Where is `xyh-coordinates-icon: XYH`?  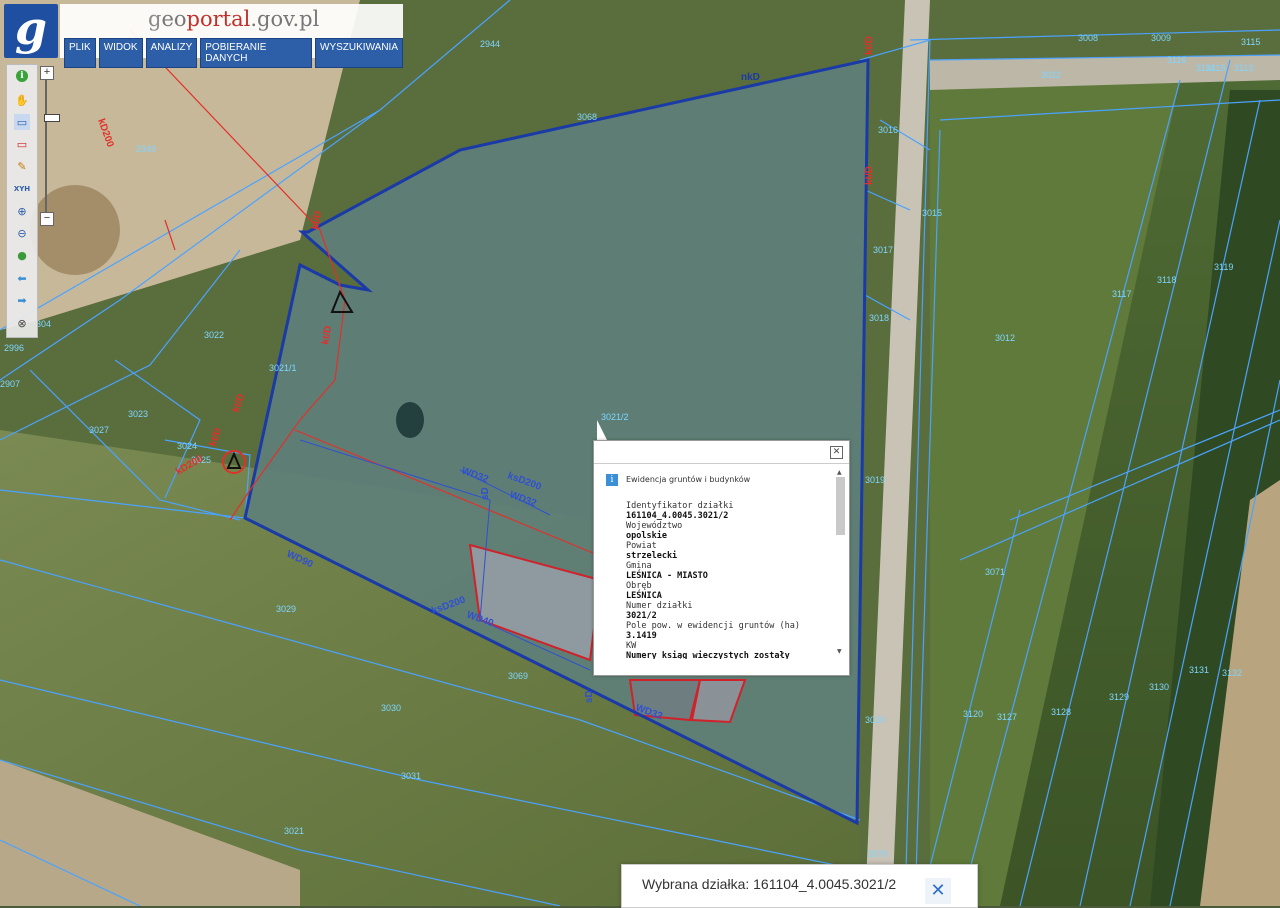 xyh-coordinates-icon: XYH is located at coordinates (22, 189).